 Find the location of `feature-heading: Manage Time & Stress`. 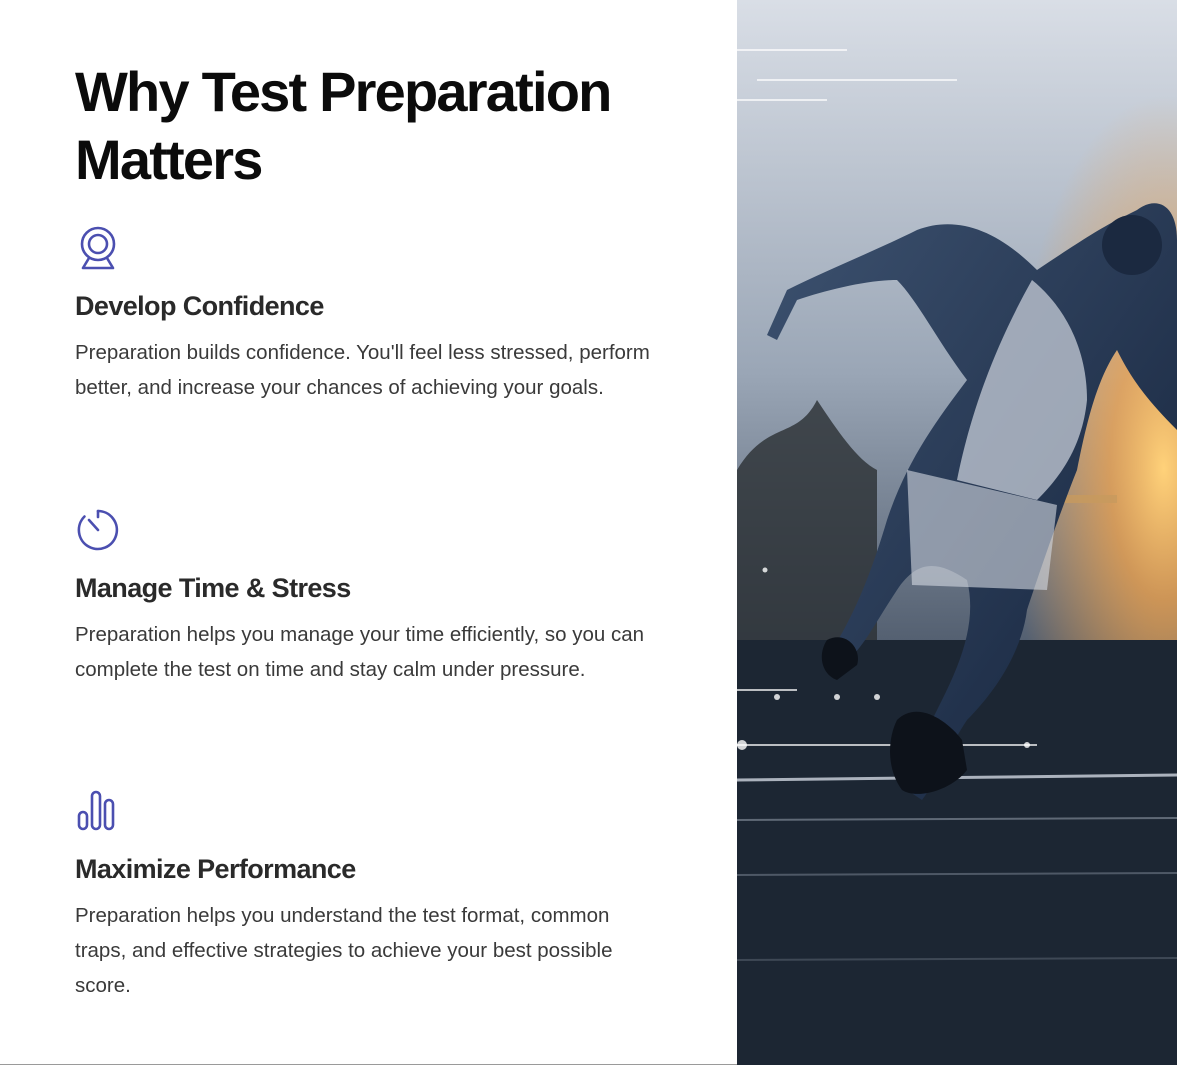

feature-heading: Manage Time & Stress is located at coordinates (213, 588).